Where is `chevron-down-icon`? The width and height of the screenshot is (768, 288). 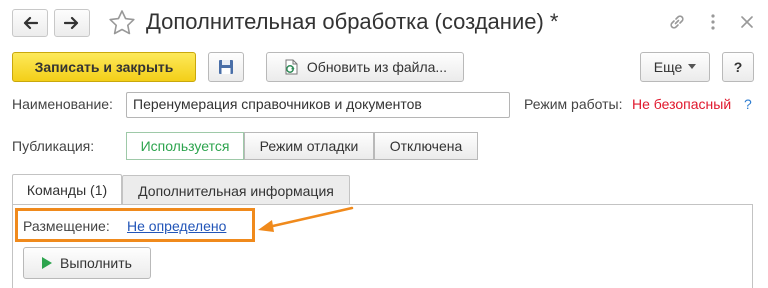
chevron-down-icon is located at coordinates (692, 66).